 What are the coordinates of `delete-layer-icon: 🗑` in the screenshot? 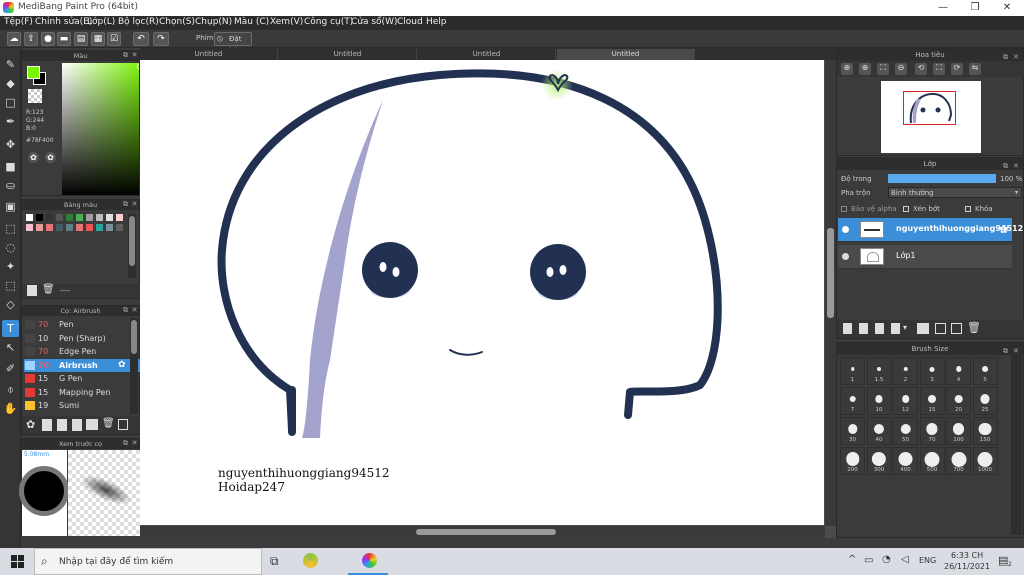 It's located at (974, 327).